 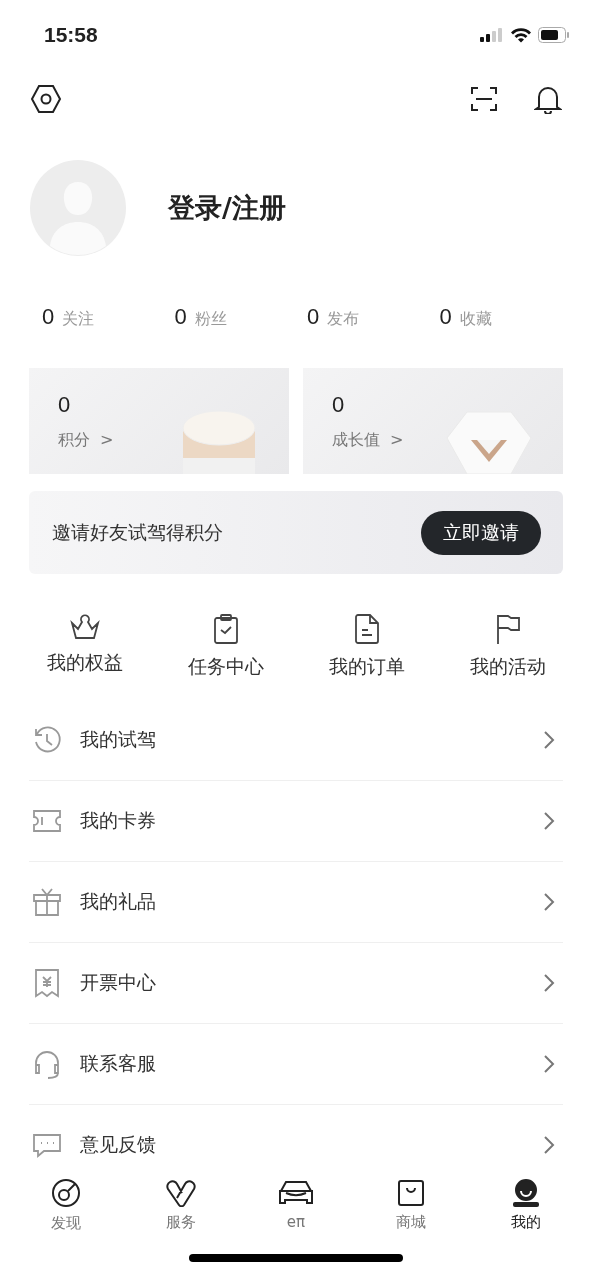 I want to click on tab: 商城, so click(x=411, y=1205).